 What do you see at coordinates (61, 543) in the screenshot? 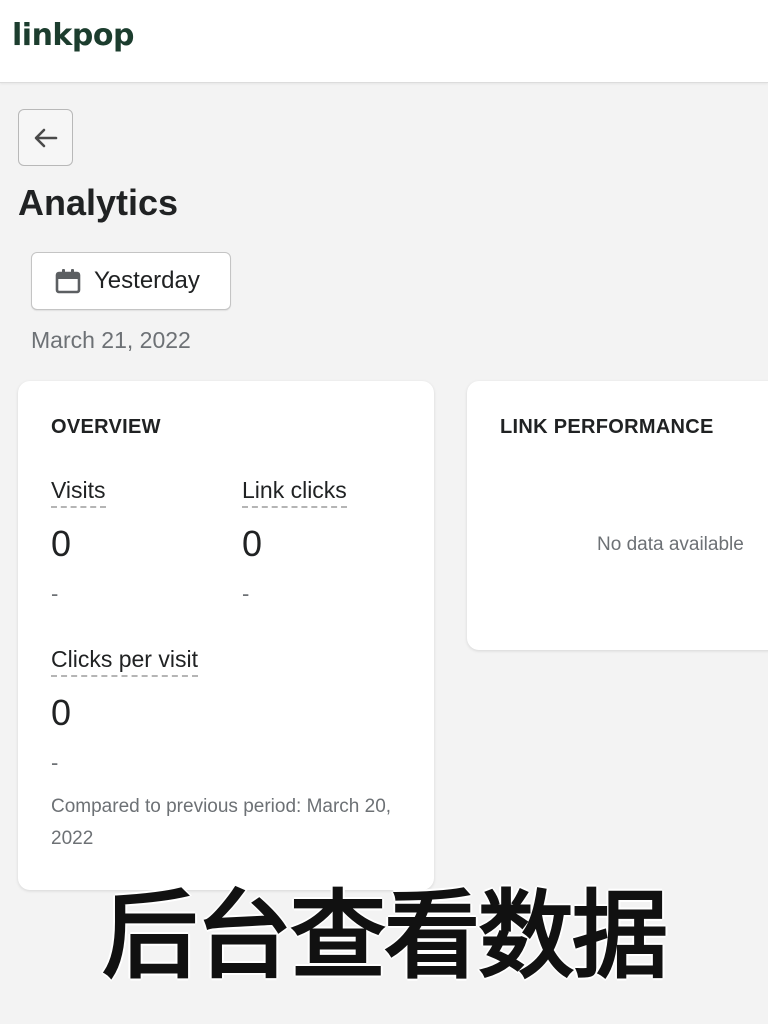
I see `visits-value: 0` at bounding box center [61, 543].